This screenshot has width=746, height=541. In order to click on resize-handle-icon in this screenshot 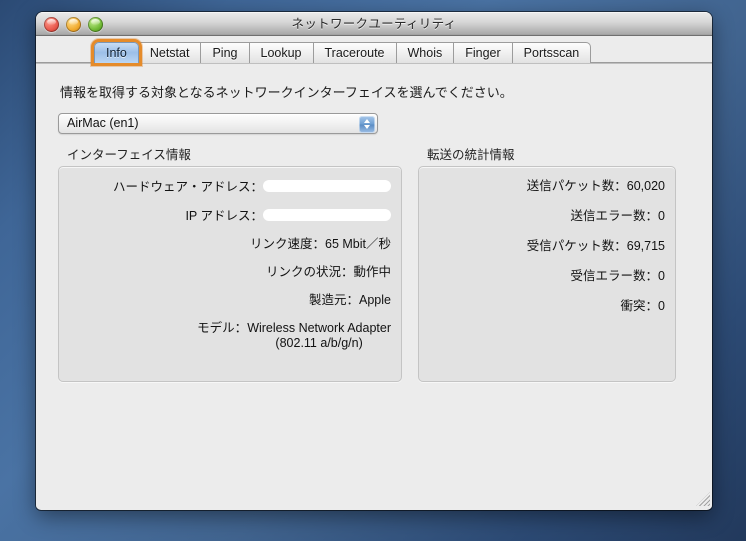, I will do `click(703, 499)`.